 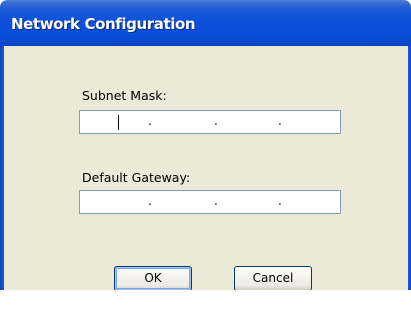 What do you see at coordinates (205, 23) in the screenshot?
I see `title-bar: Network Configuration` at bounding box center [205, 23].